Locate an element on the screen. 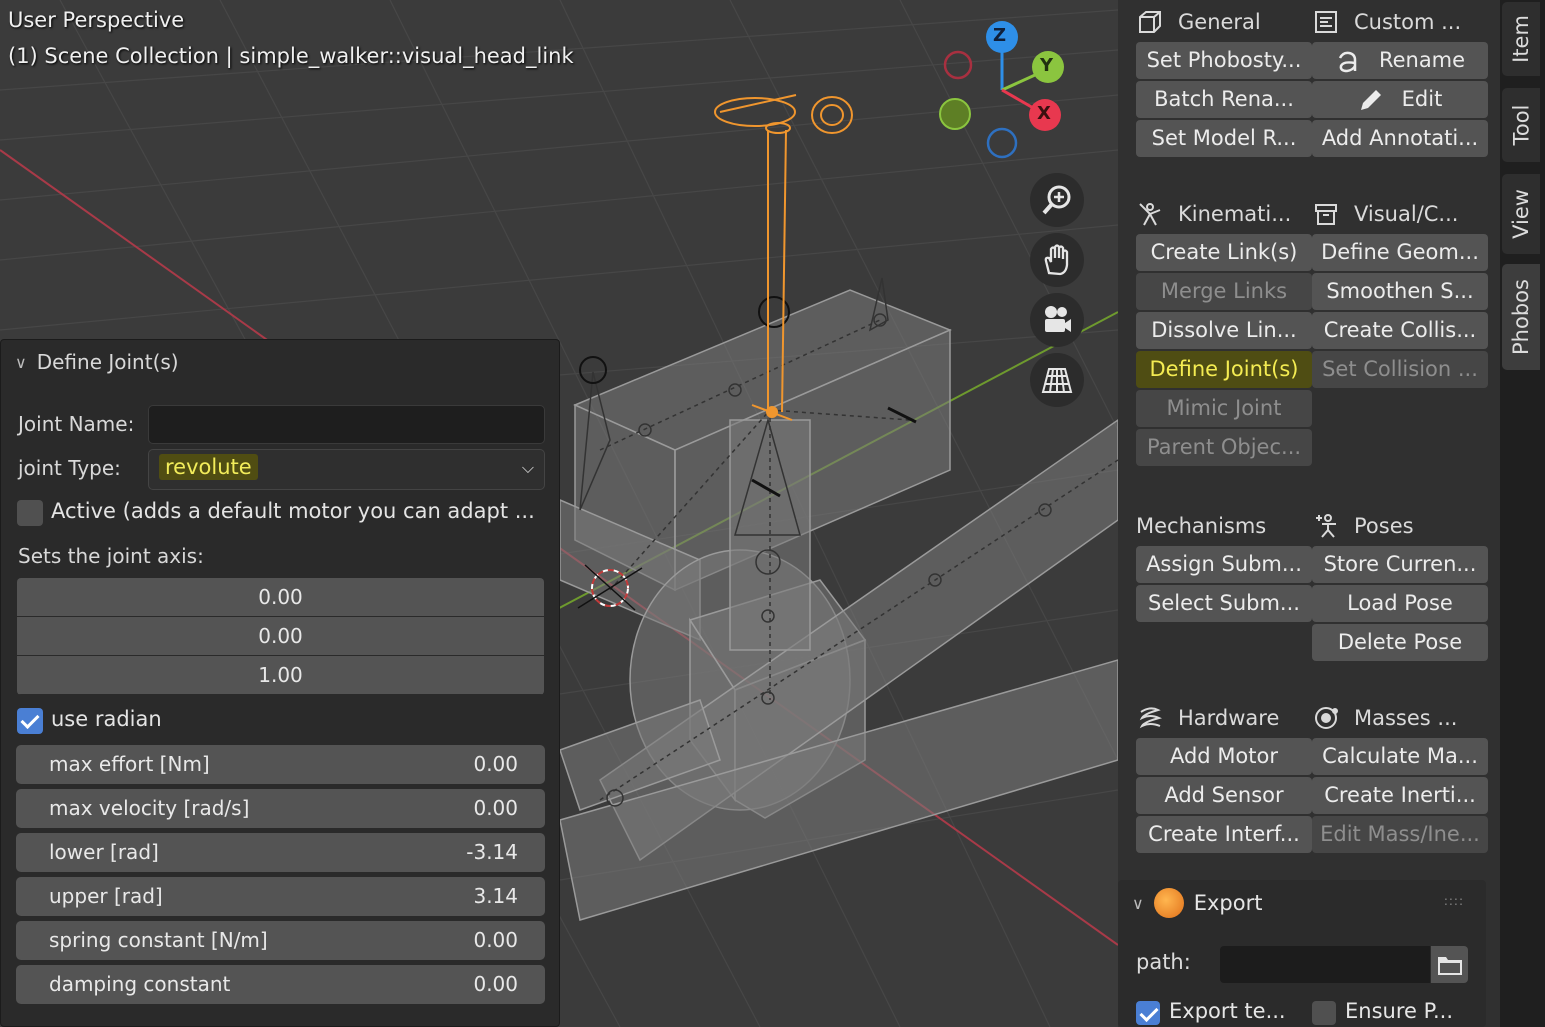 Image resolution: width=1545 pixels, height=1027 pixels. define-joints-button: Define Joint(s) is located at coordinates (1224, 369).